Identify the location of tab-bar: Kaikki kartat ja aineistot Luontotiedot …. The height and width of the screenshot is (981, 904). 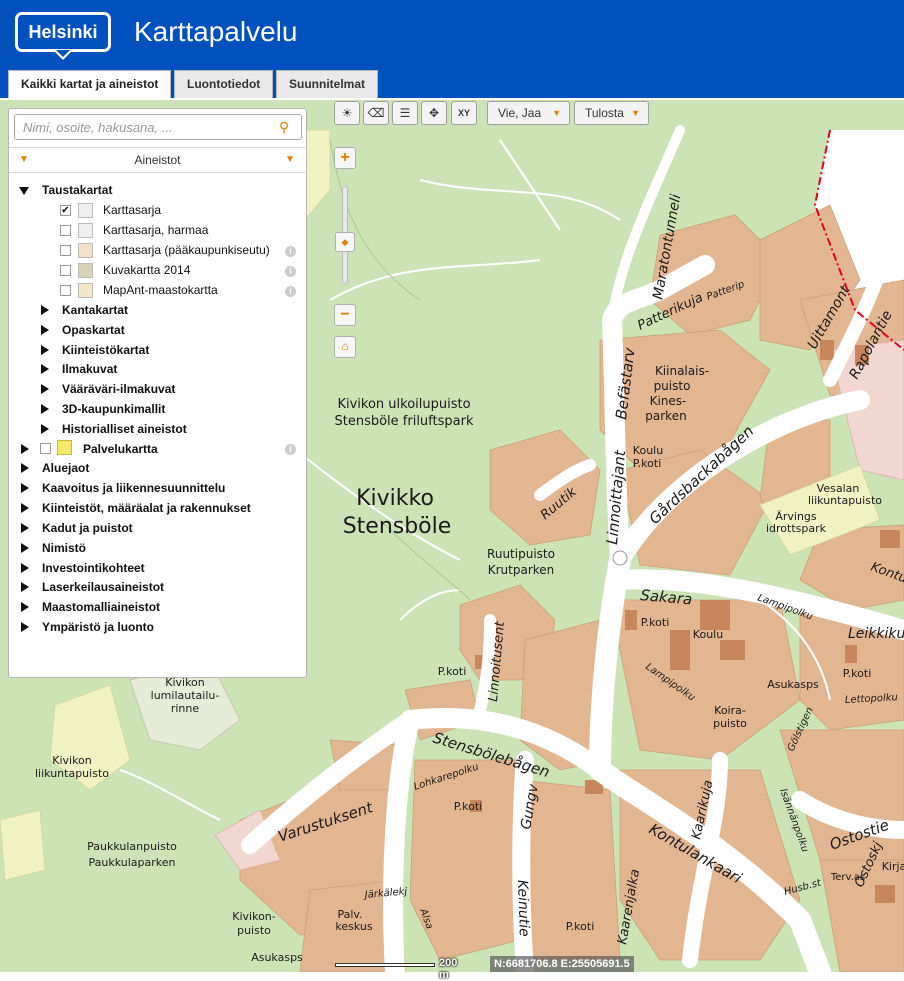
(452, 84).